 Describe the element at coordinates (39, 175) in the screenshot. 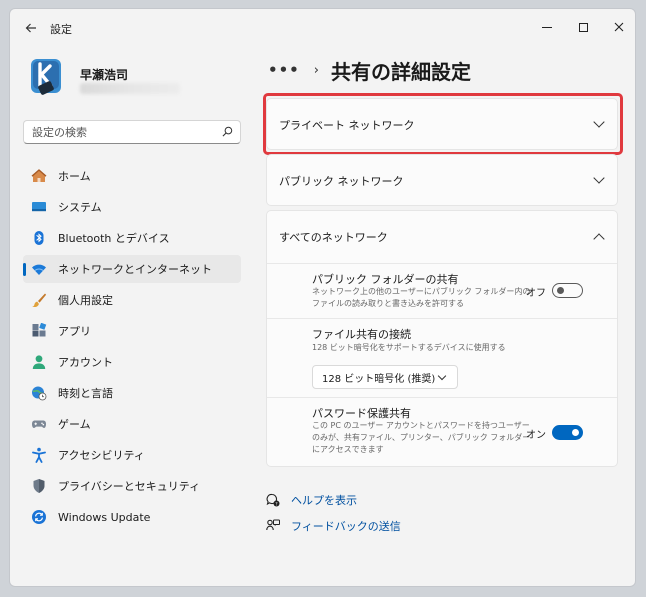

I see `home-icon` at that location.